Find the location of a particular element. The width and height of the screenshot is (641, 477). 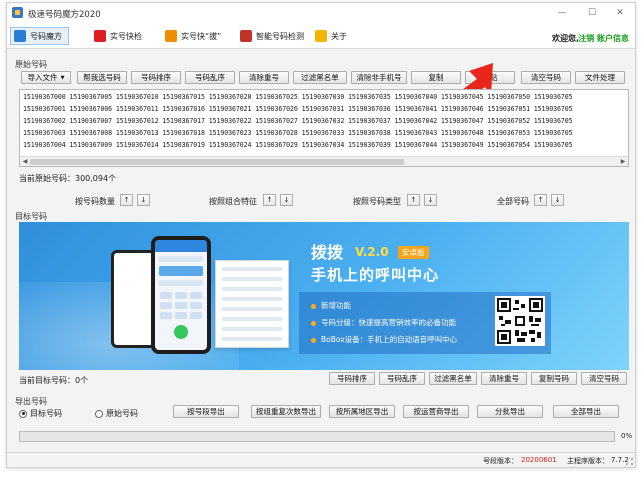

tab-label: 关于 is located at coordinates (339, 36).